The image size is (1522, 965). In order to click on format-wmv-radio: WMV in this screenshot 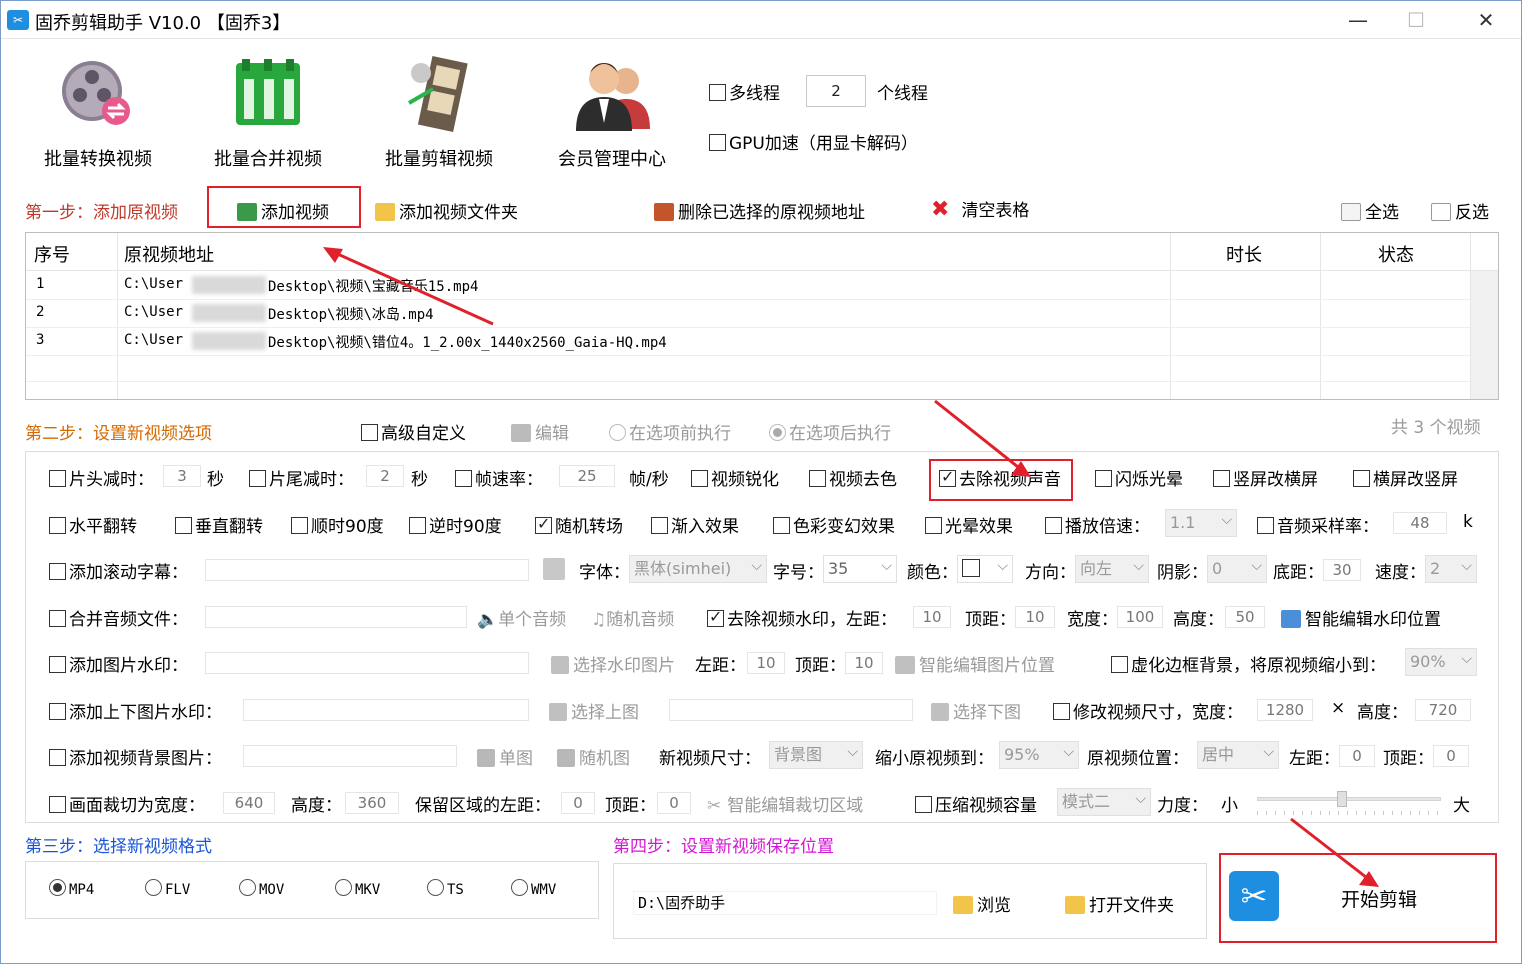, I will do `click(533, 888)`.